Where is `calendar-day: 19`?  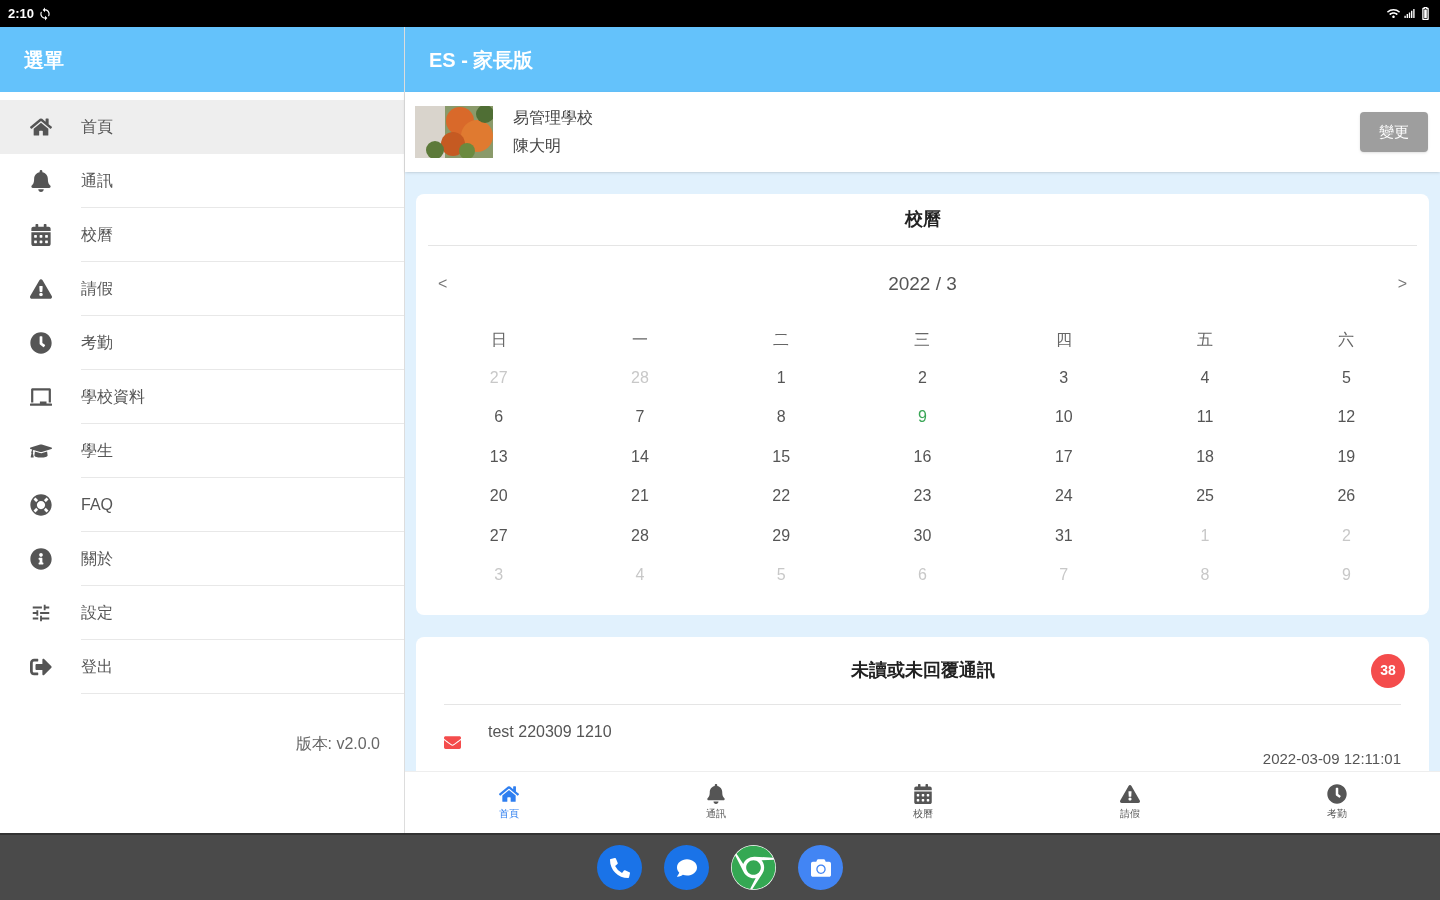 calendar-day: 19 is located at coordinates (1346, 456).